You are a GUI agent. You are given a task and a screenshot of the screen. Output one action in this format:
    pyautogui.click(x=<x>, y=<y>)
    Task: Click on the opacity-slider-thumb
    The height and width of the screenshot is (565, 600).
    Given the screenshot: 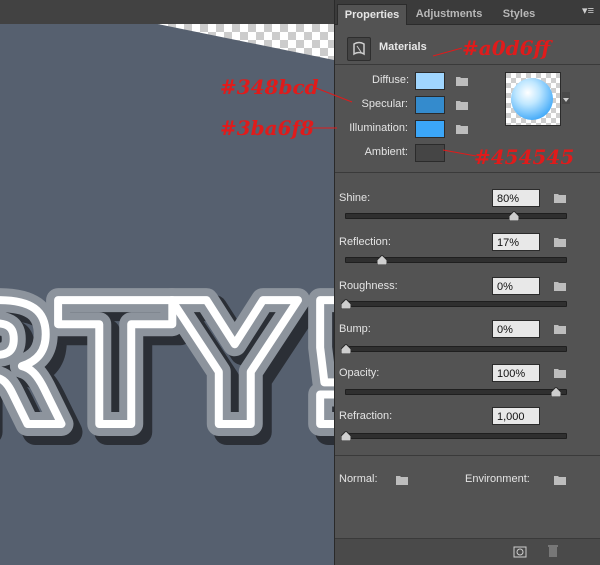 What is the action you would take?
    pyautogui.click(x=556, y=391)
    